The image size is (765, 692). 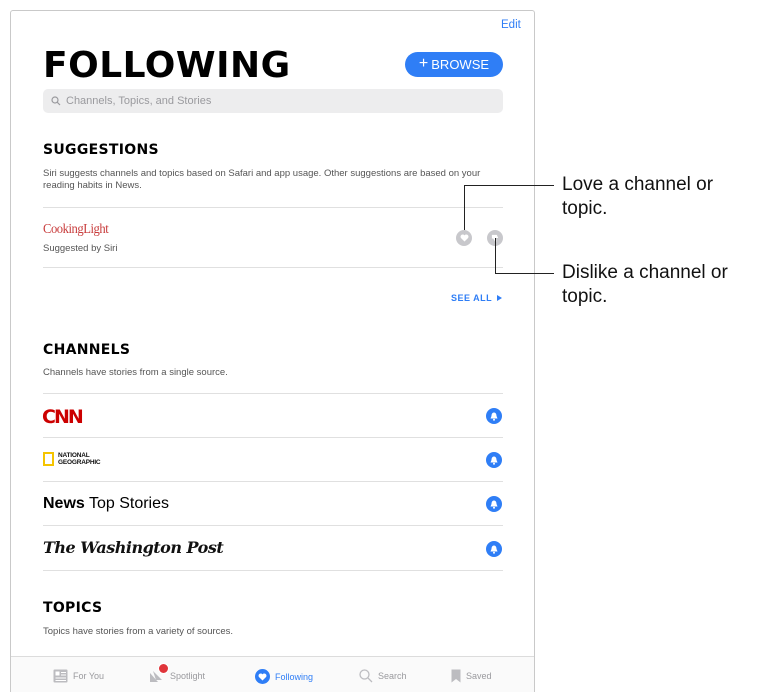 What do you see at coordinates (167, 65) in the screenshot?
I see `page-title: FOLLOWING` at bounding box center [167, 65].